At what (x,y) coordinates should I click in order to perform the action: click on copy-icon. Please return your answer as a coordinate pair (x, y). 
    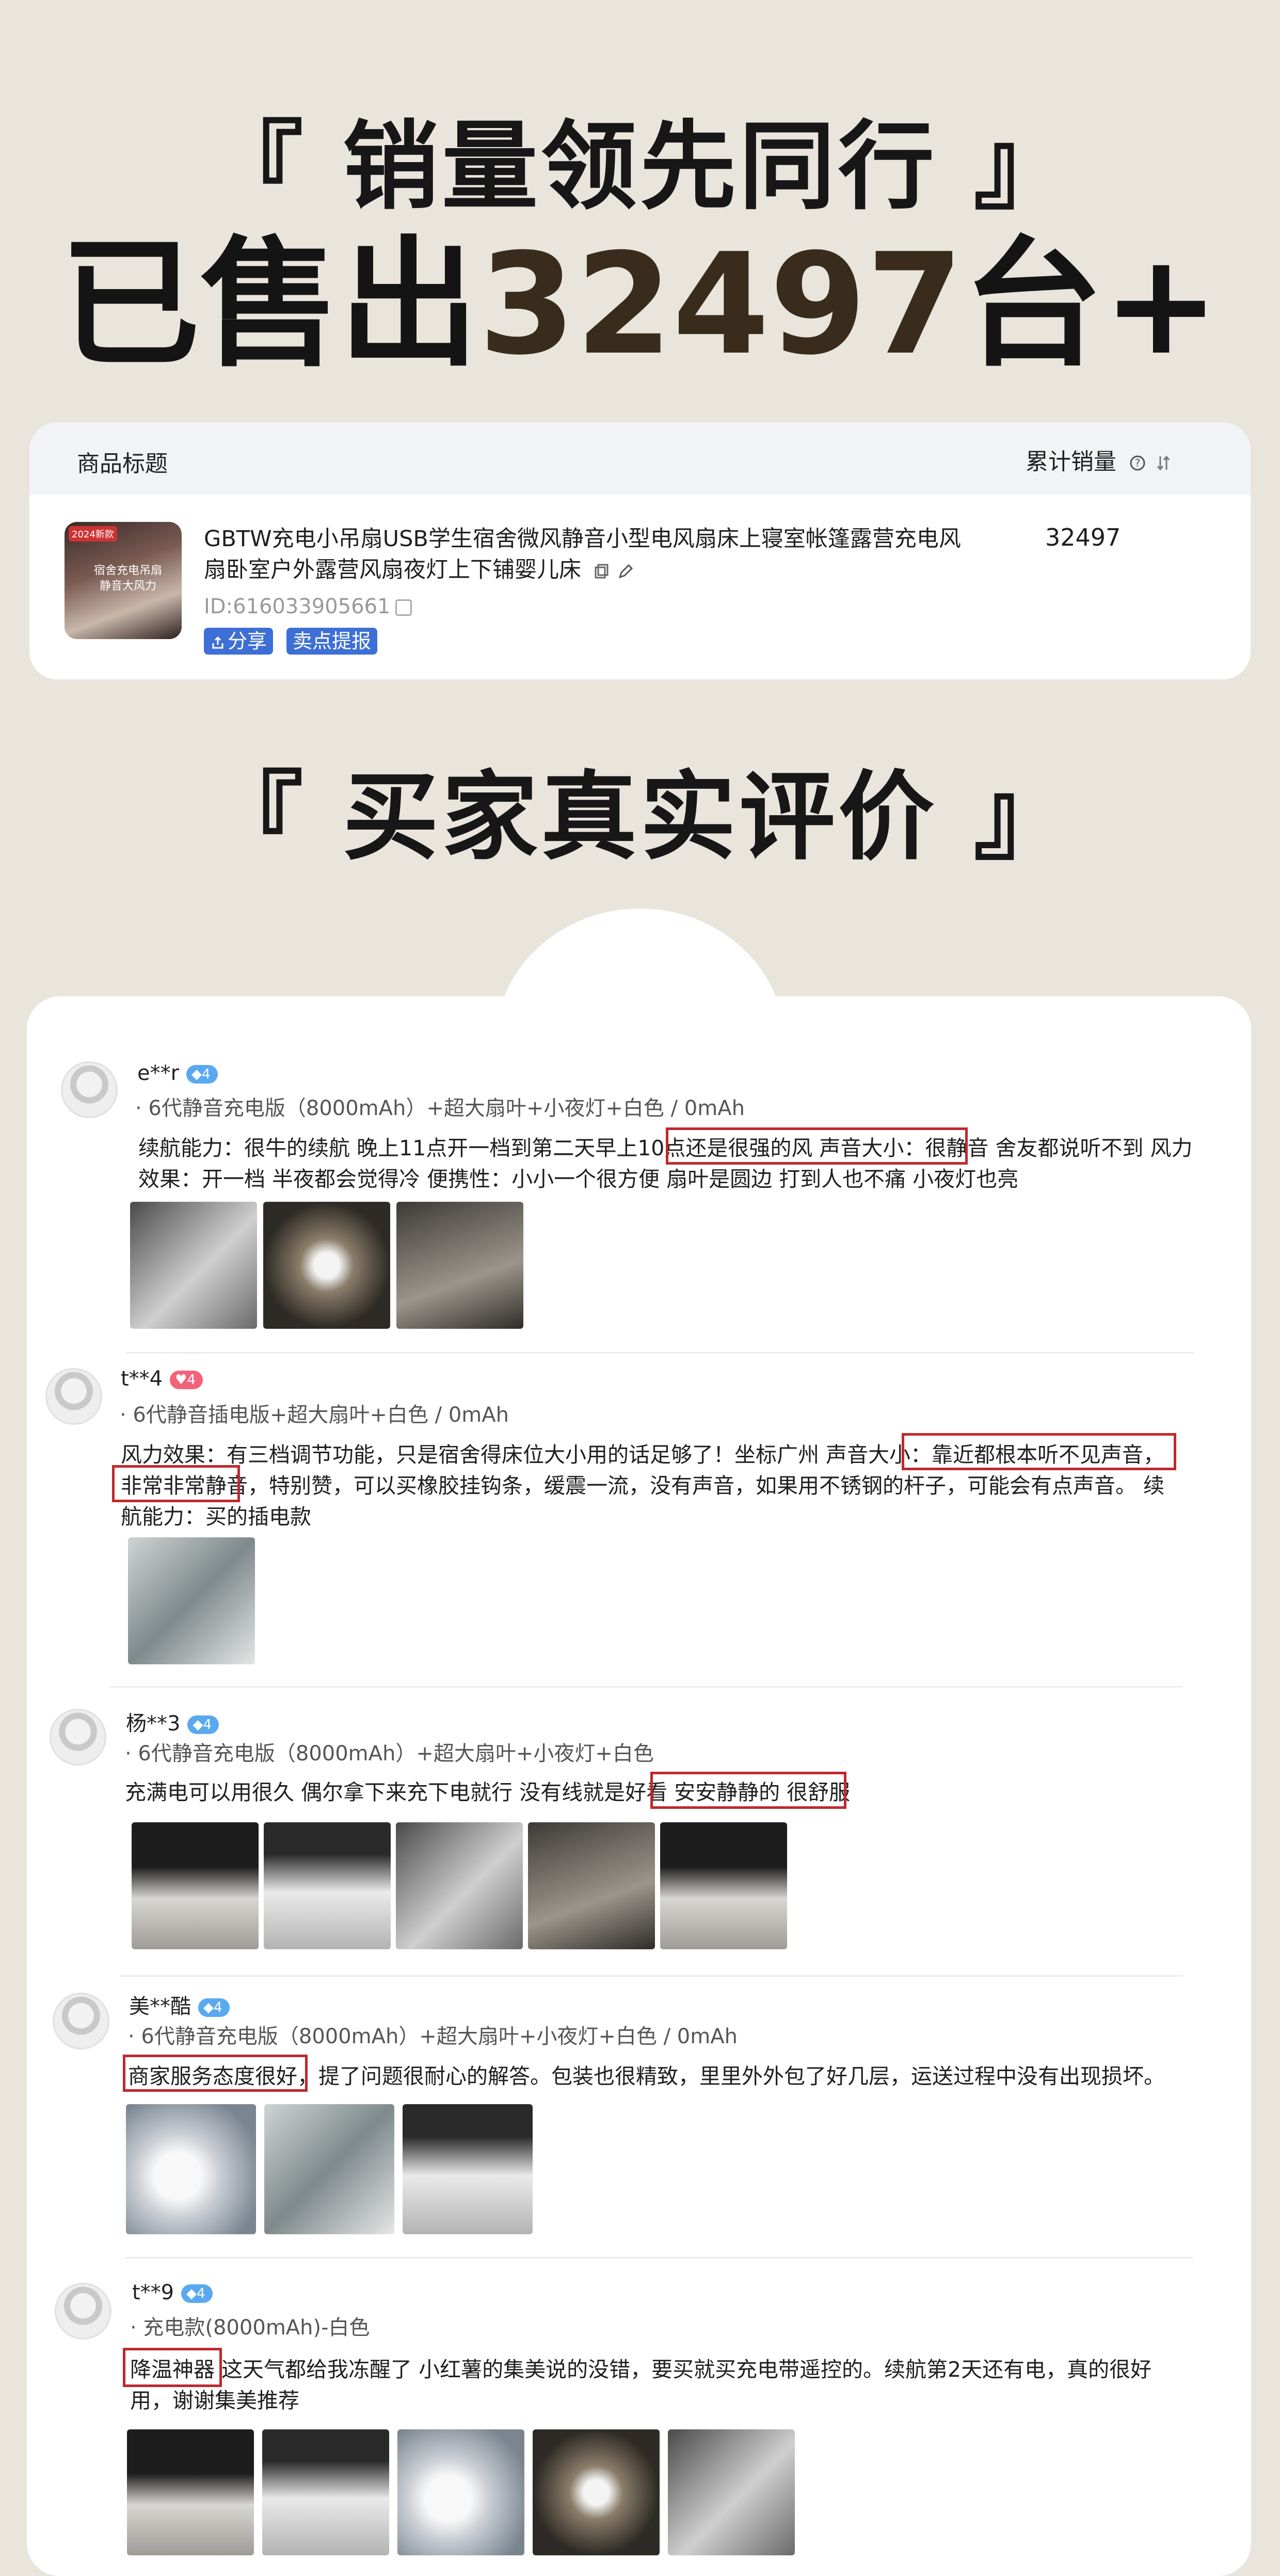
    Looking at the image, I should click on (601, 571).